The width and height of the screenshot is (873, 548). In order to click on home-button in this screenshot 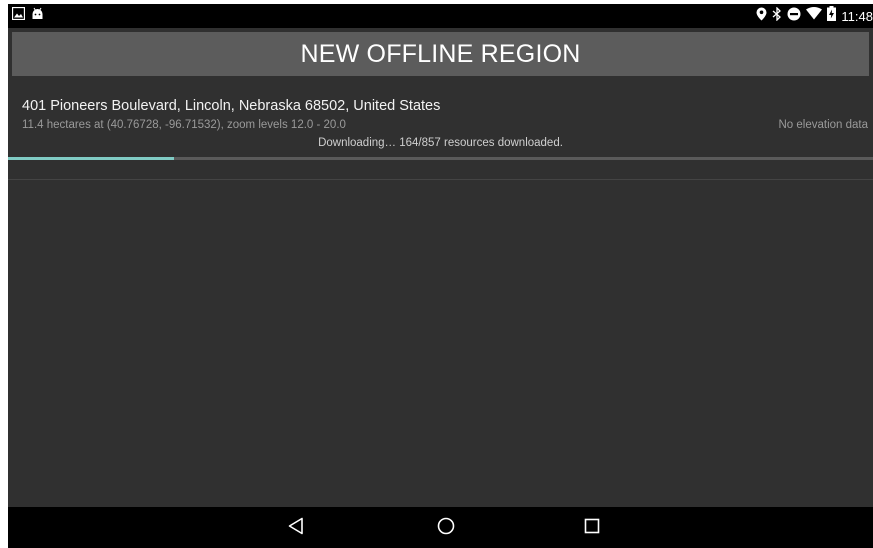, I will do `click(446, 528)`.